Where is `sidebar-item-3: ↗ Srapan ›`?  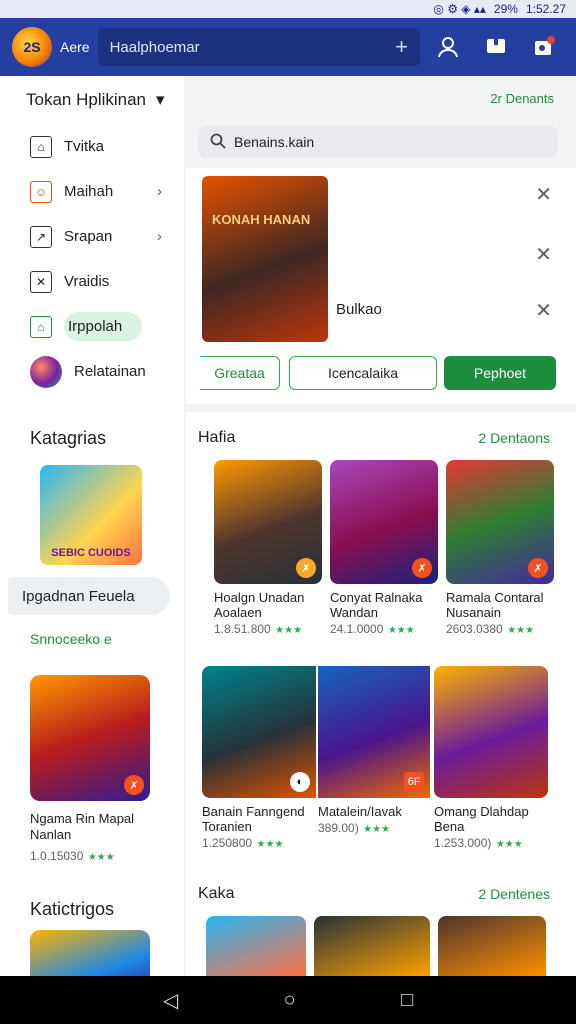
sidebar-item-3: ↗ Srapan › is located at coordinates (96, 236).